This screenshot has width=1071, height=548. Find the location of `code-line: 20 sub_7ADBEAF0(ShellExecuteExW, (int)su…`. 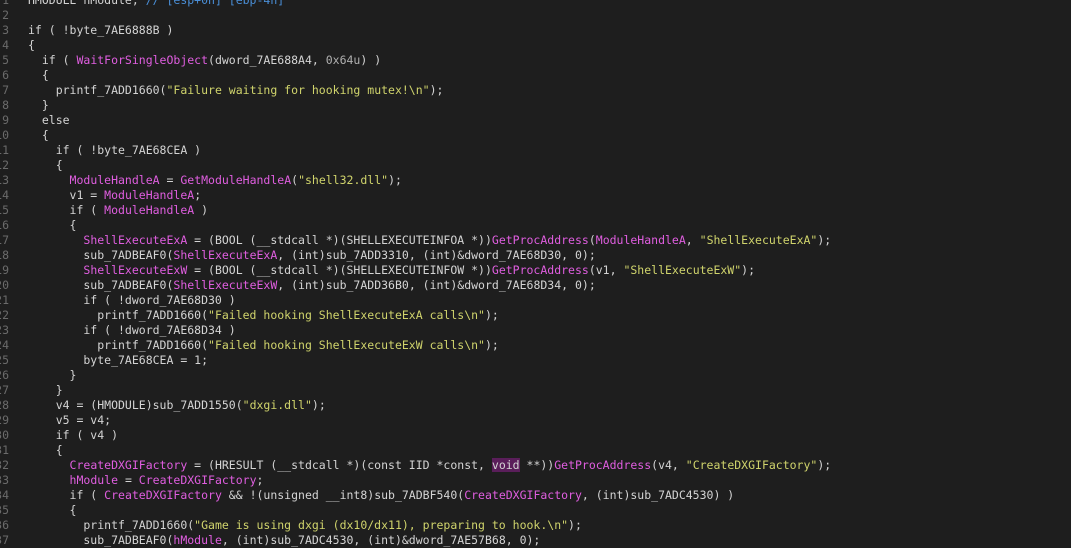

code-line: 20 sub_7ADBEAF0(ShellExecuteExW, (int)su… is located at coordinates (535, 285).